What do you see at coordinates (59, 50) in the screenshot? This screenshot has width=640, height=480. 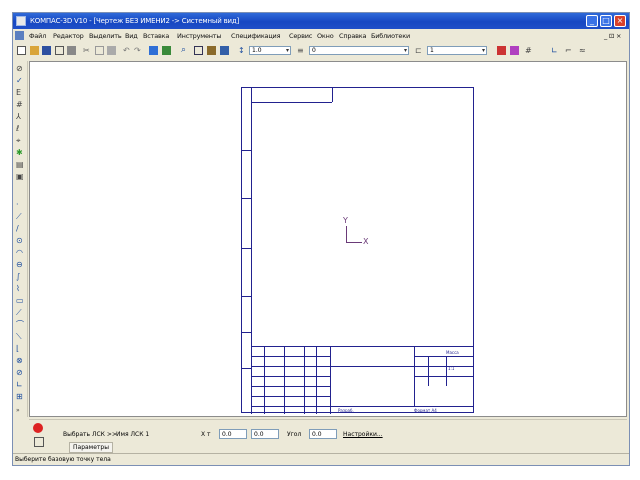 I see `print-preview-icon` at bounding box center [59, 50].